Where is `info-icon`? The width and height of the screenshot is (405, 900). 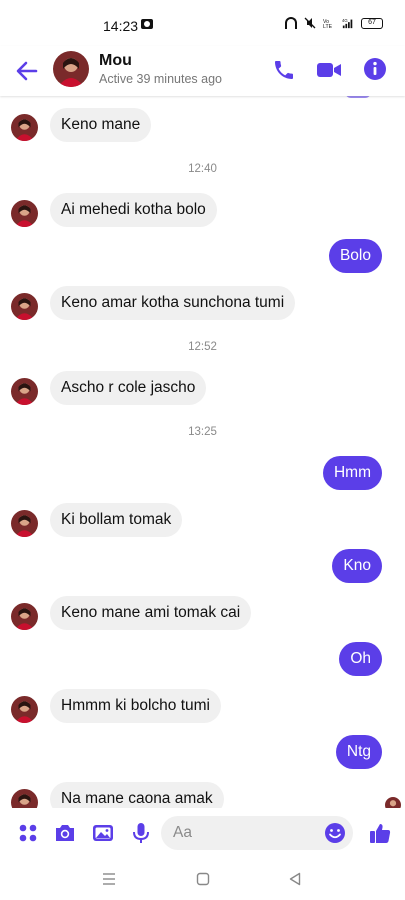
info-icon is located at coordinates (375, 69).